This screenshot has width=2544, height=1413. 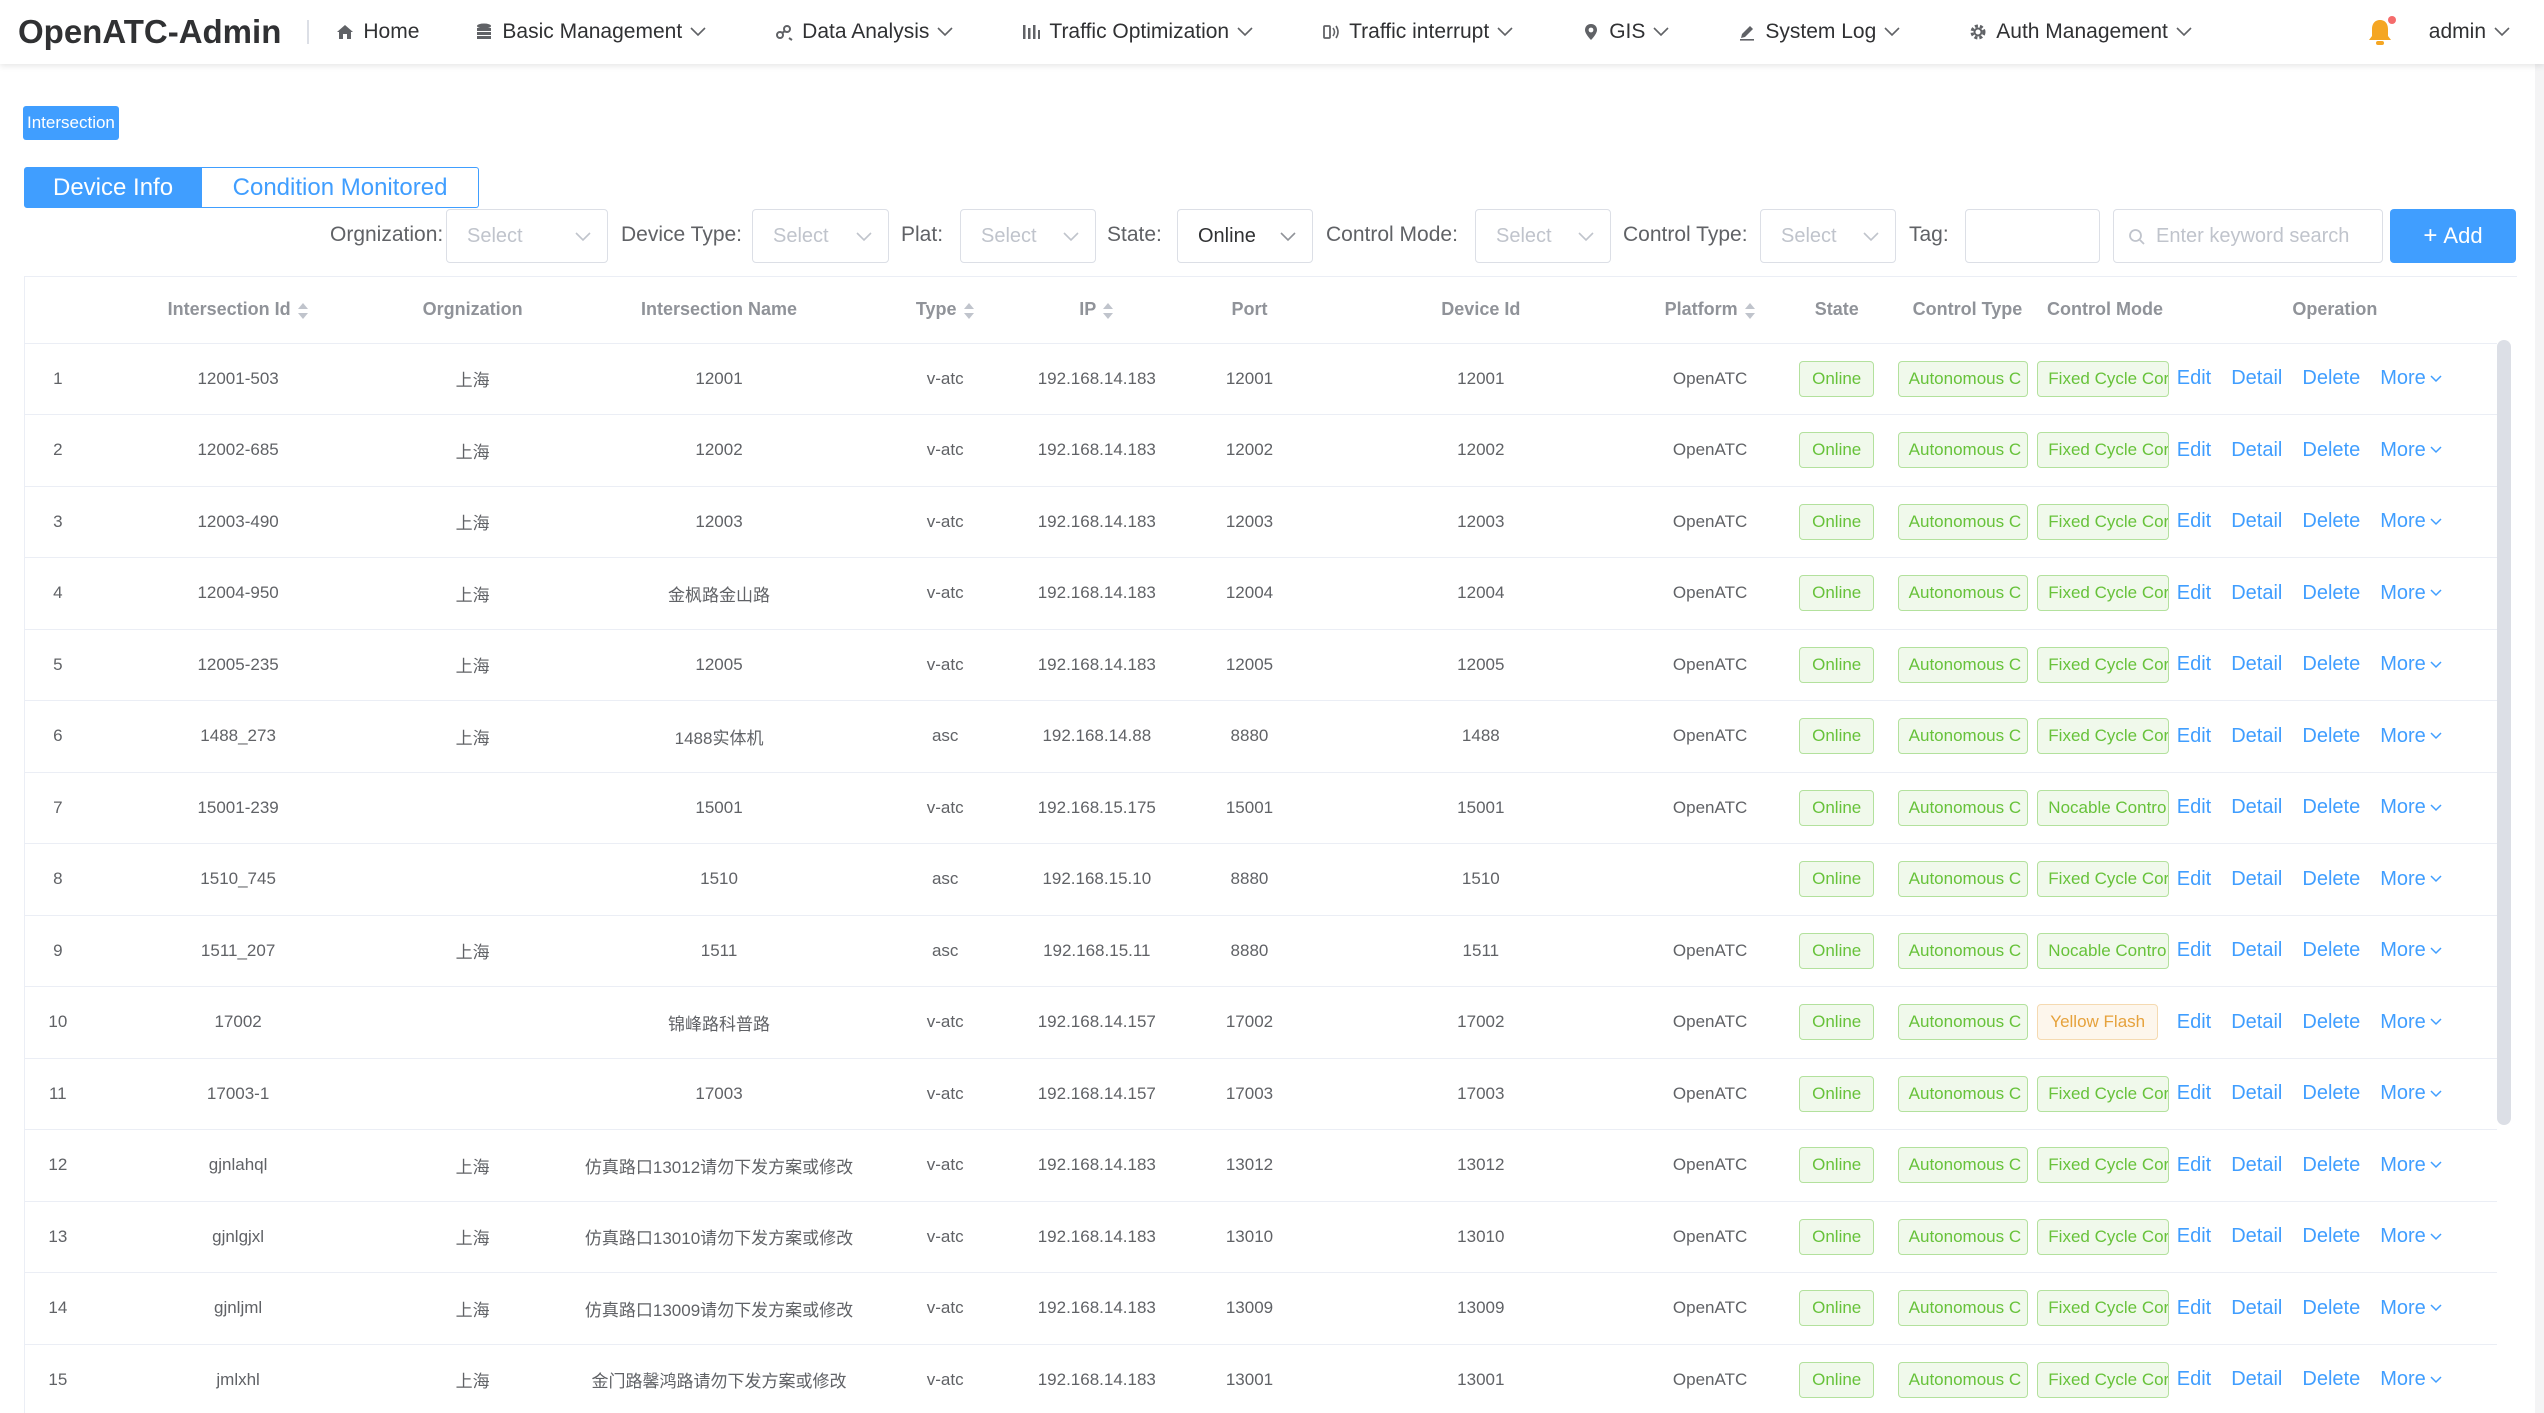 What do you see at coordinates (1096, 1094) in the screenshot?
I see `ip-address: 192.168.14.157` at bounding box center [1096, 1094].